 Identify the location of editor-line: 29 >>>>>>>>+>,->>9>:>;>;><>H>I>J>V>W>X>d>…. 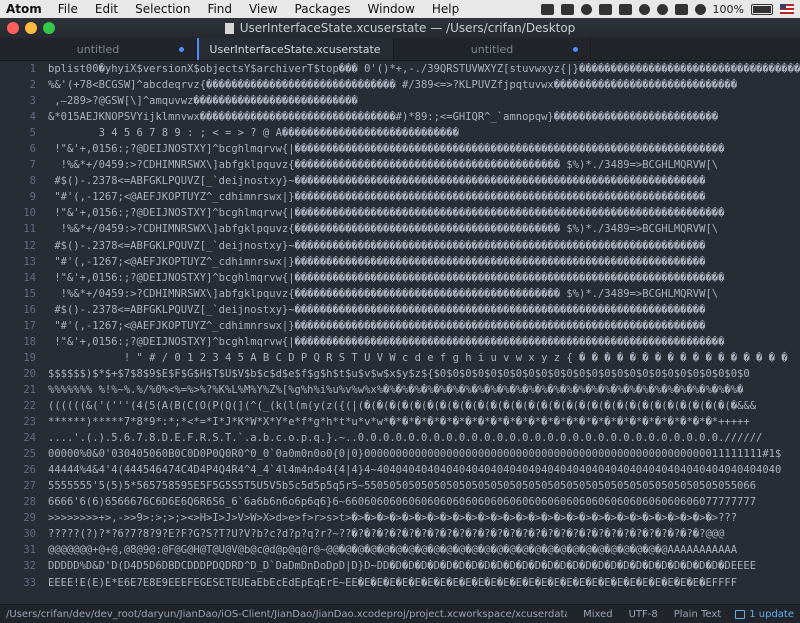
(400, 518).